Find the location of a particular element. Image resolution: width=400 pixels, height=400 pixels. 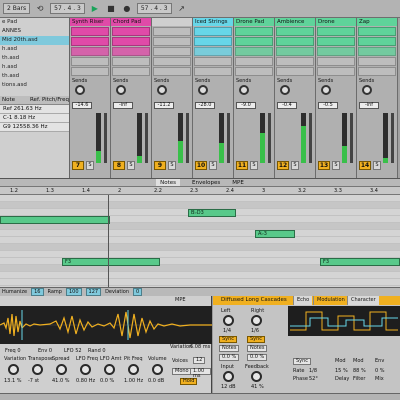

tab-mpe: MPE is located at coordinates (238, 182).